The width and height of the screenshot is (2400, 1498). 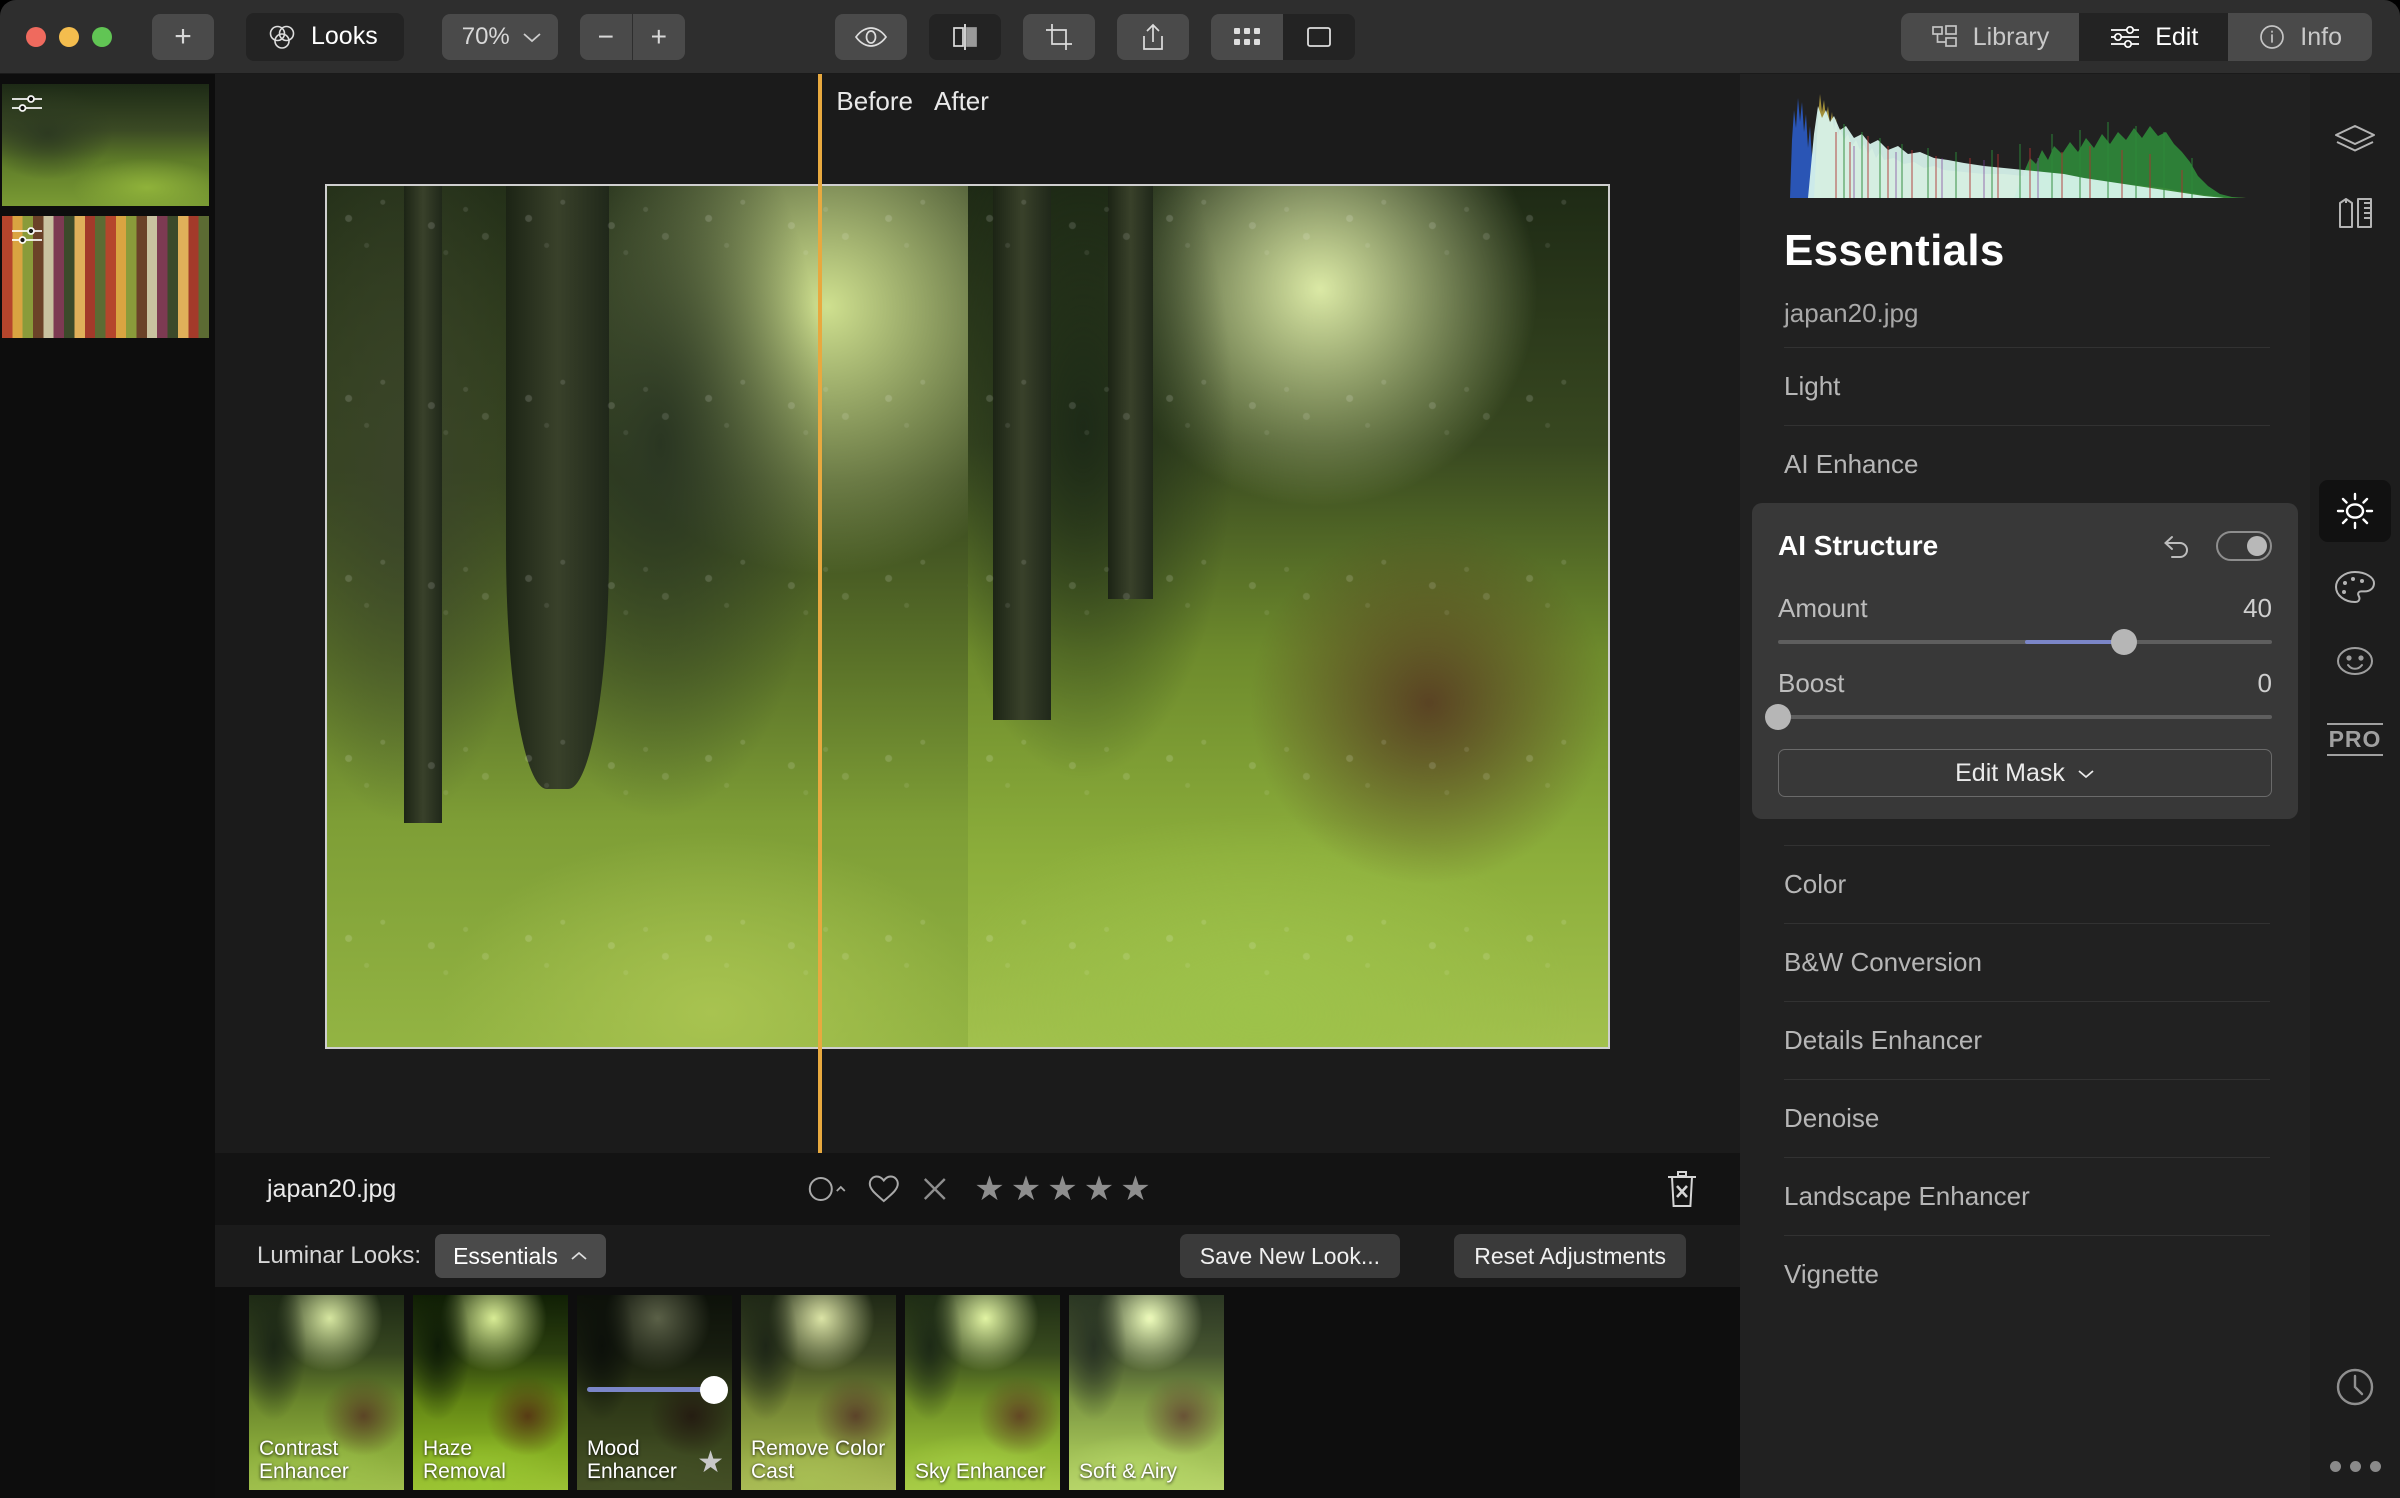 What do you see at coordinates (332, 1188) in the screenshot?
I see `current-filename: japan20.jpg` at bounding box center [332, 1188].